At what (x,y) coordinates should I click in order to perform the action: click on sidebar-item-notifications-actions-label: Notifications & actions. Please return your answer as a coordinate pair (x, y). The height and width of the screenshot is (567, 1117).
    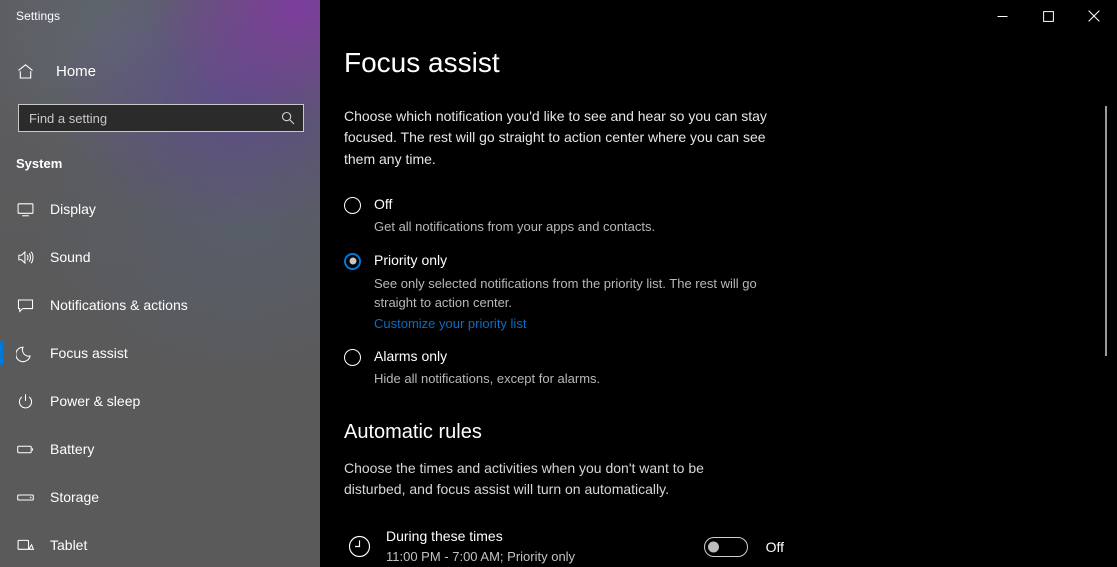
    Looking at the image, I should click on (119, 305).